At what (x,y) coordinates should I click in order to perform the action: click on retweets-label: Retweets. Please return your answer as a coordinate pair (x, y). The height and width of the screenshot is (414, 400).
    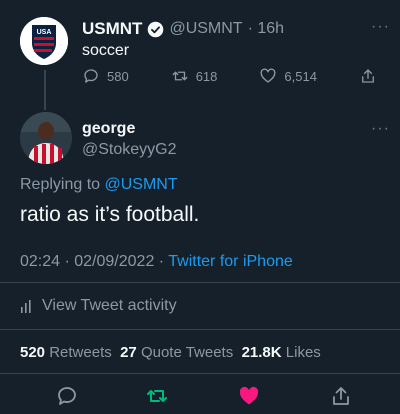
    Looking at the image, I should click on (80, 352).